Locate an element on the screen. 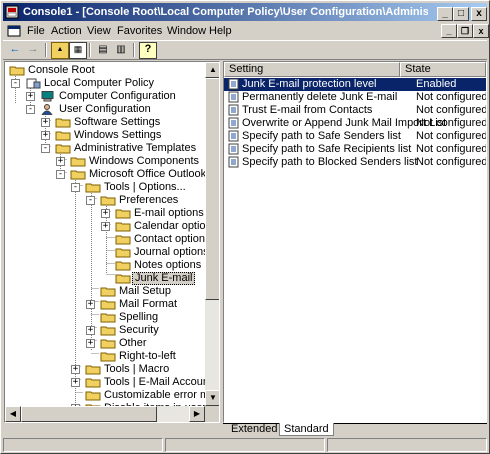 This screenshot has height=454, width=490. tree-node-spelling: Spelling is located at coordinates (105, 317).